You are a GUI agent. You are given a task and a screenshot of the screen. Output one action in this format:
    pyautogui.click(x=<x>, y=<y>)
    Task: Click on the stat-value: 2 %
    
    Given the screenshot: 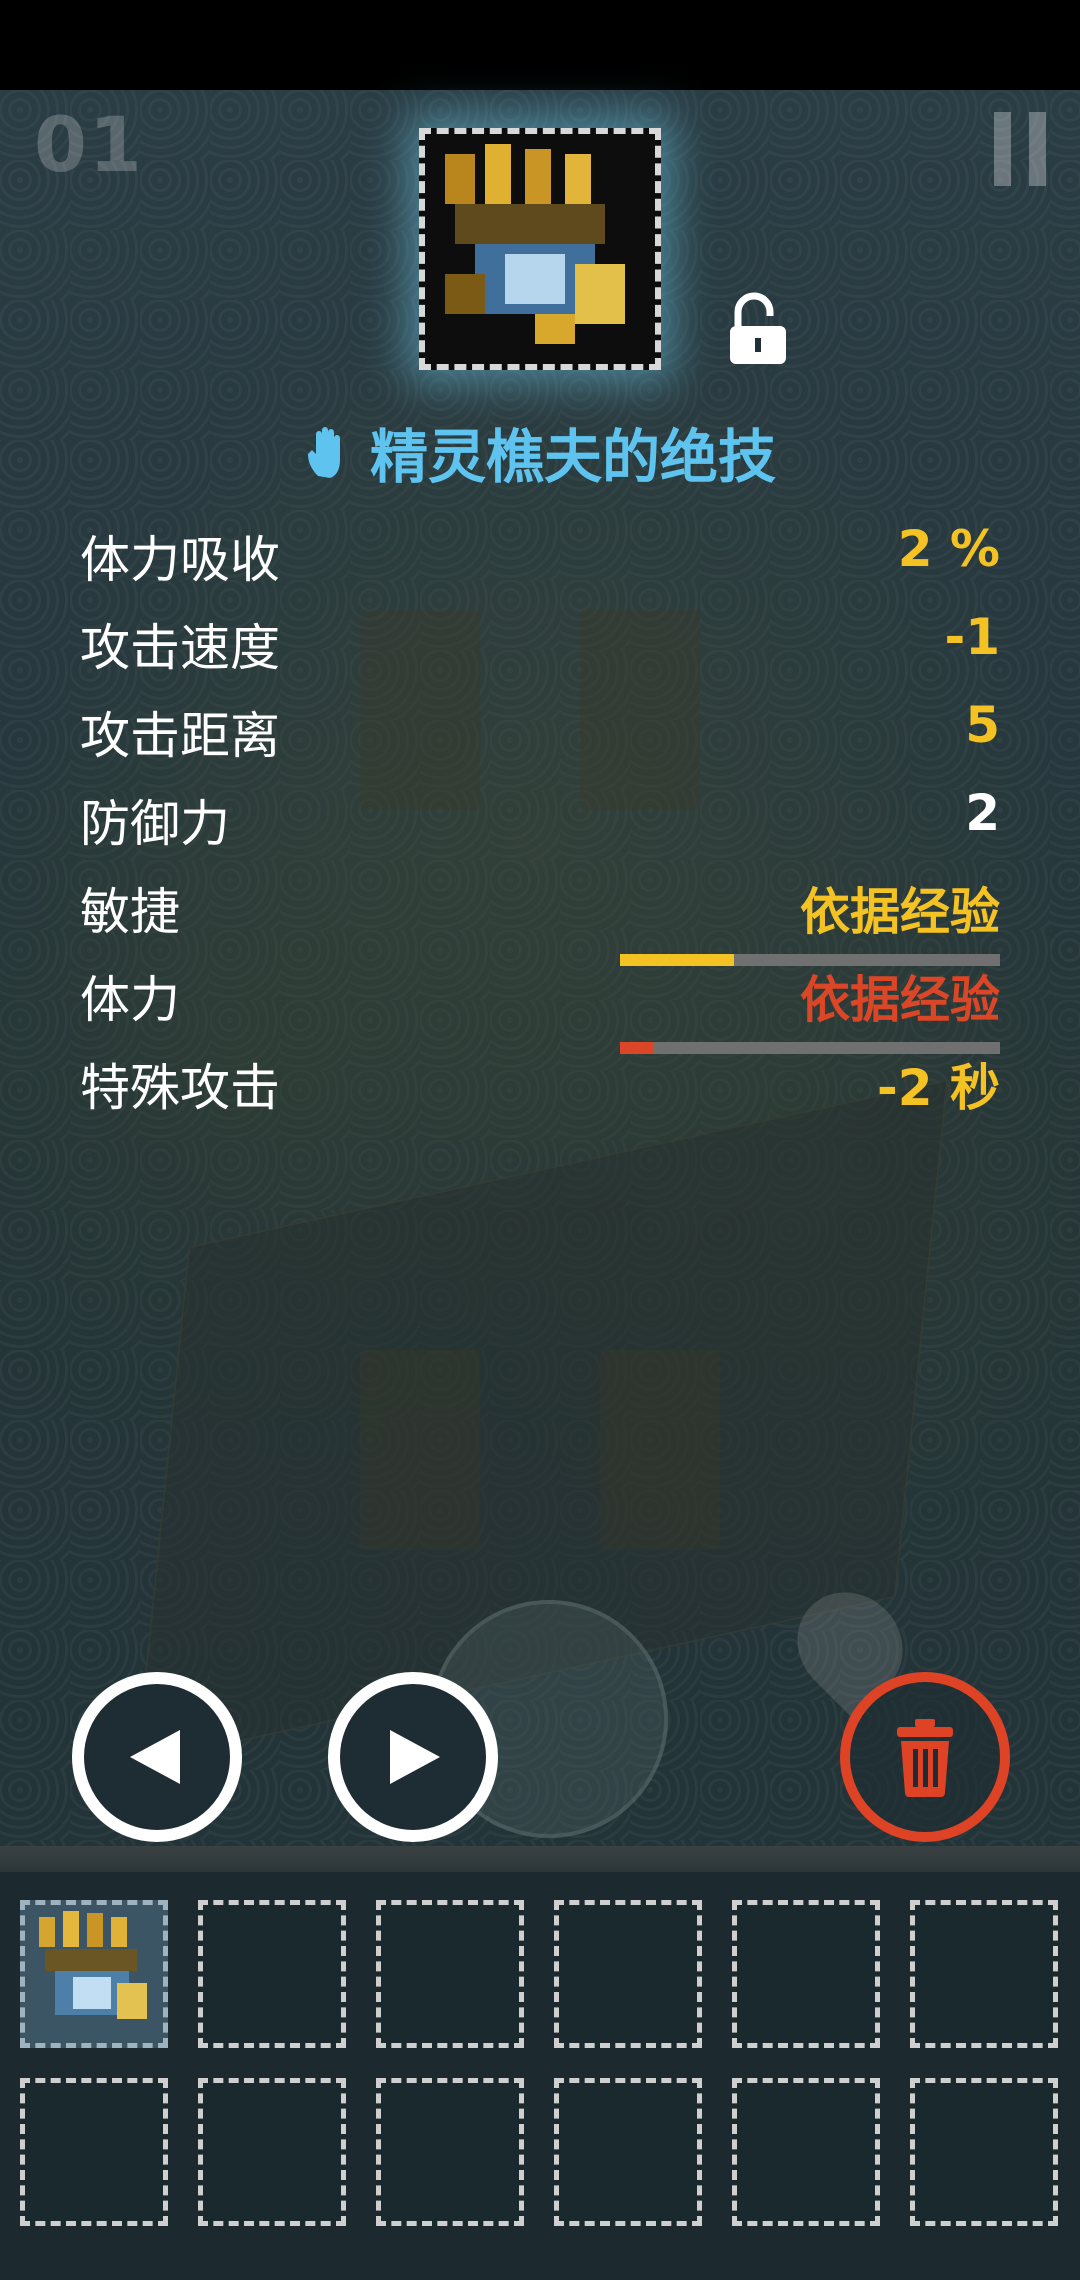 What is the action you would take?
    pyautogui.click(x=948, y=549)
    